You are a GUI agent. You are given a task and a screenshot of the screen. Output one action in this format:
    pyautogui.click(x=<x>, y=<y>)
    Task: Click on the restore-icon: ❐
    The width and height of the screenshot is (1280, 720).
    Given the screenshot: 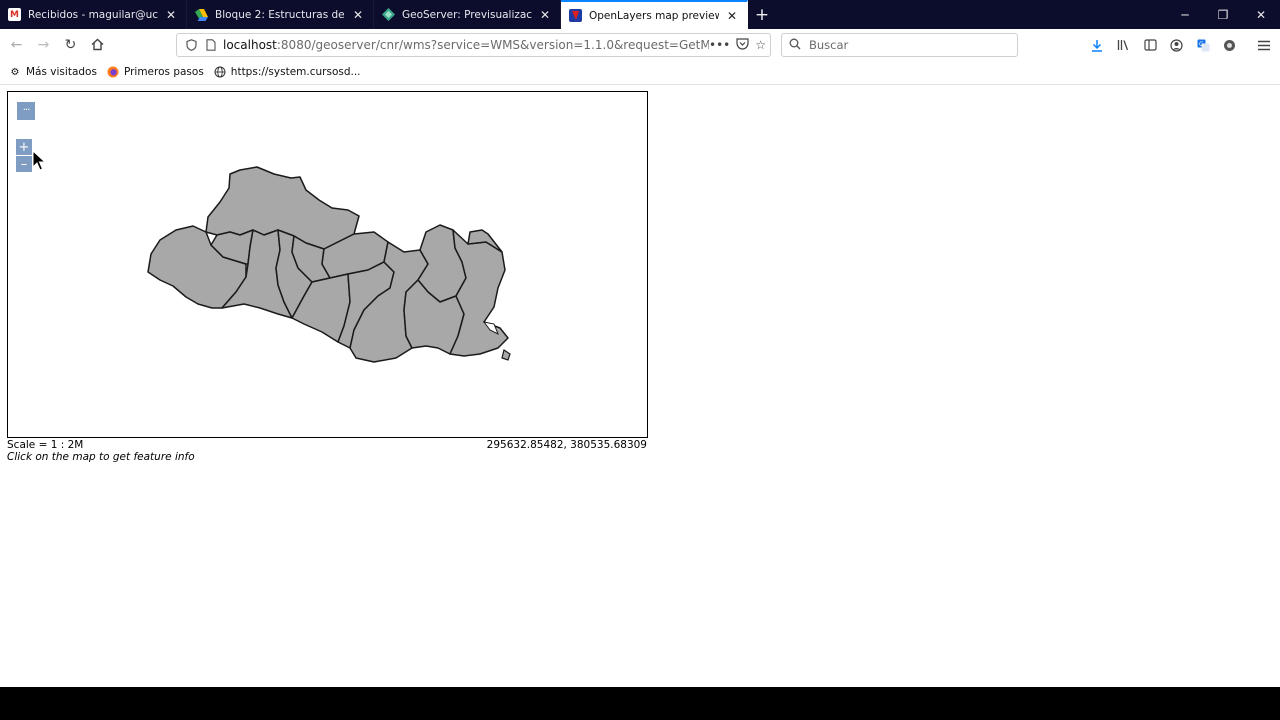 What is the action you would take?
    pyautogui.click(x=1223, y=14)
    